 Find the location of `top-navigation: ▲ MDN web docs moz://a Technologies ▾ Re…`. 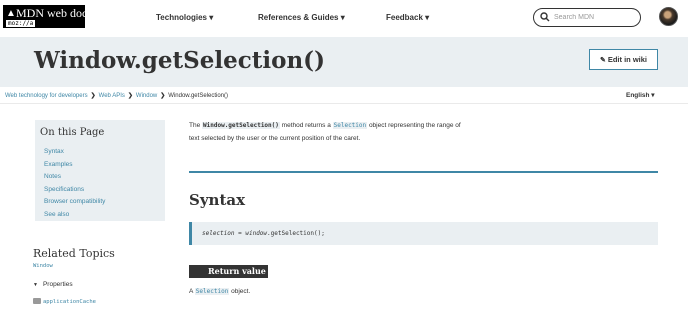

top-navigation: ▲ MDN web docs moz://a Technologies ▾ Re… is located at coordinates (344, 18).